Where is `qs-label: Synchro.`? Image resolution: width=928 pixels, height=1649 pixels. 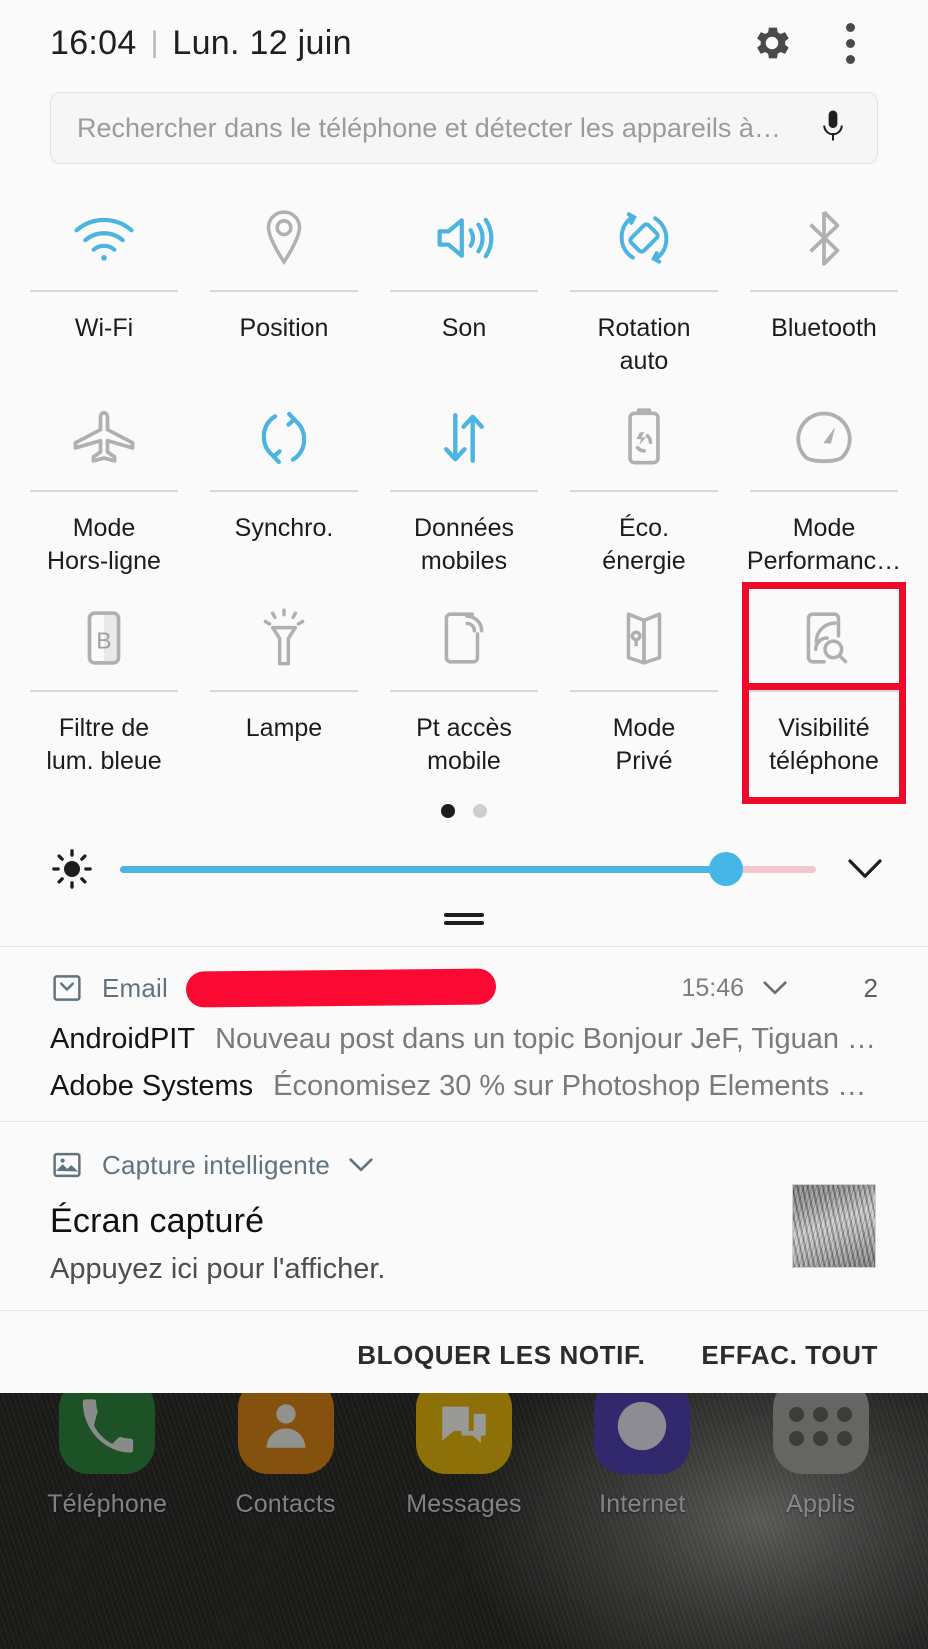 qs-label: Synchro. is located at coordinates (284, 528).